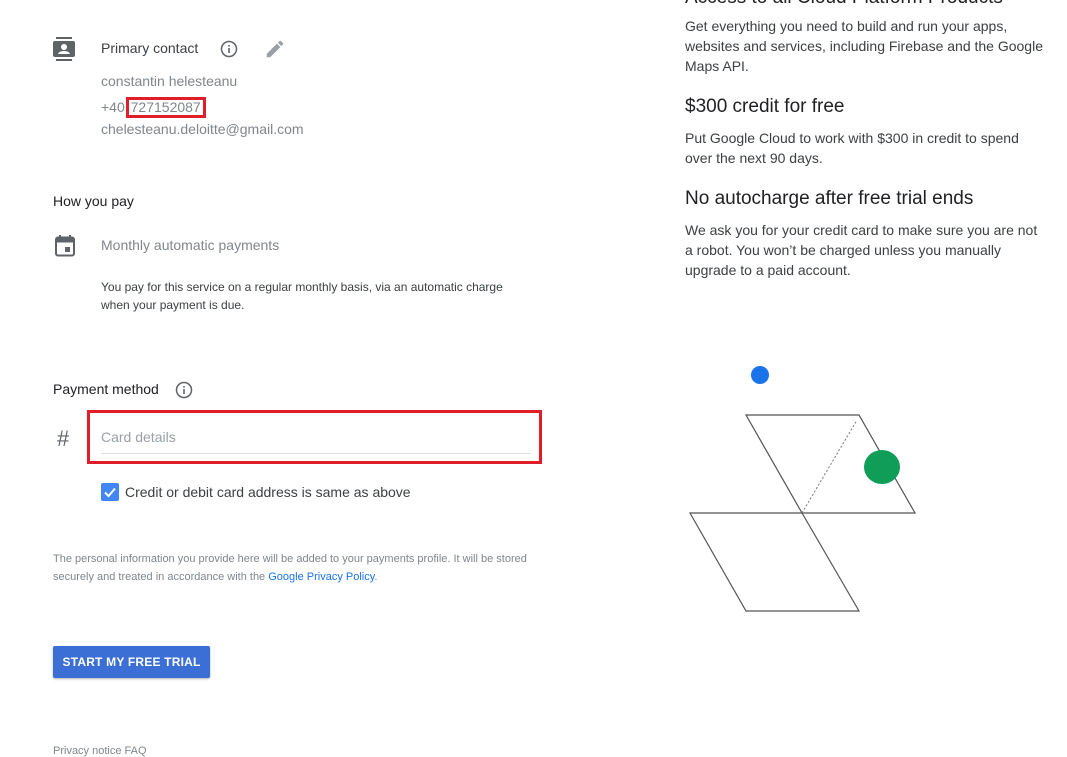  Describe the element at coordinates (169, 81) in the screenshot. I see `contact-name: constantin helesteanu` at that location.